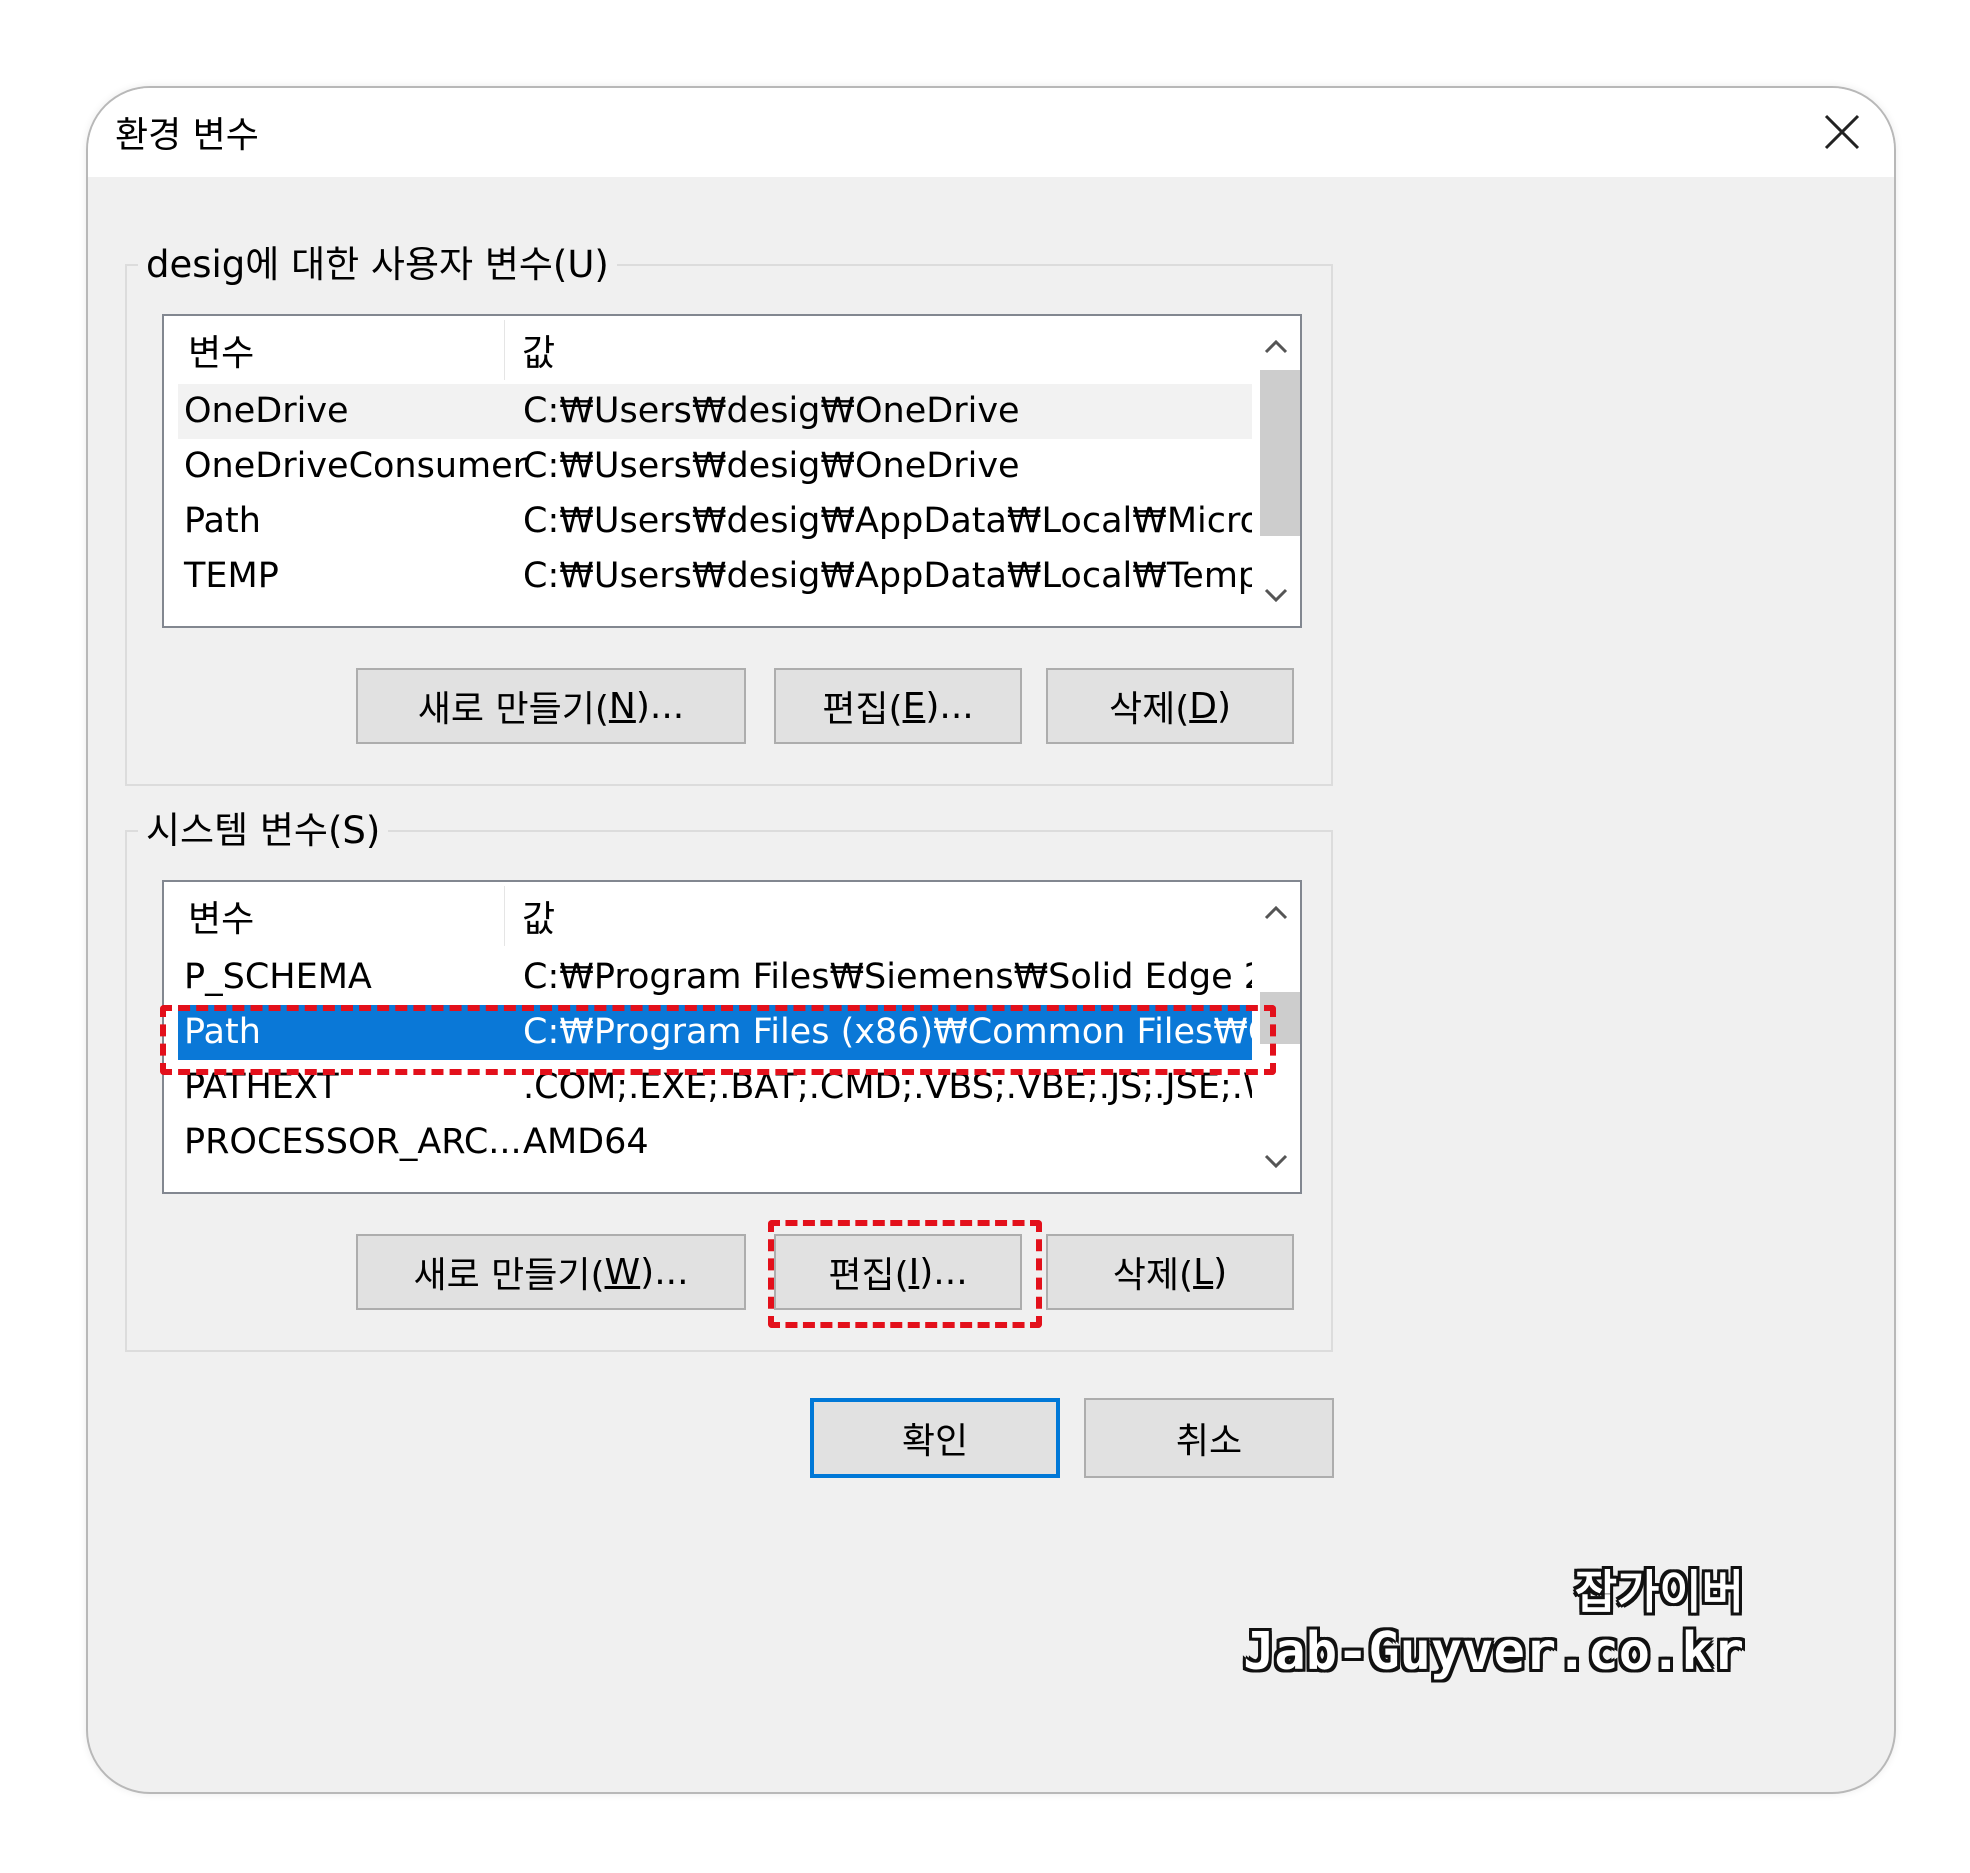 The height and width of the screenshot is (1873, 1970). I want to click on row-variable: OneDrive, so click(266, 411).